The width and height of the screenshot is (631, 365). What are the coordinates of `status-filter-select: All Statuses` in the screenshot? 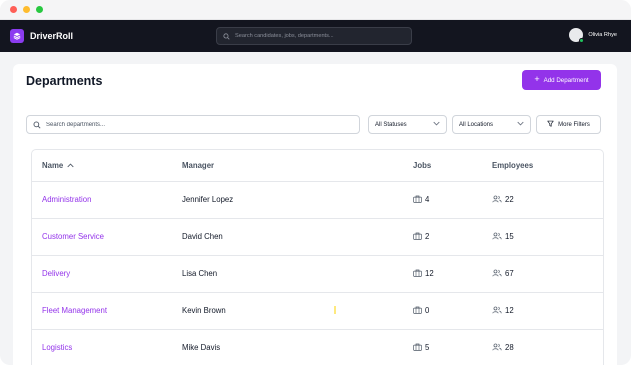 It's located at (407, 124).